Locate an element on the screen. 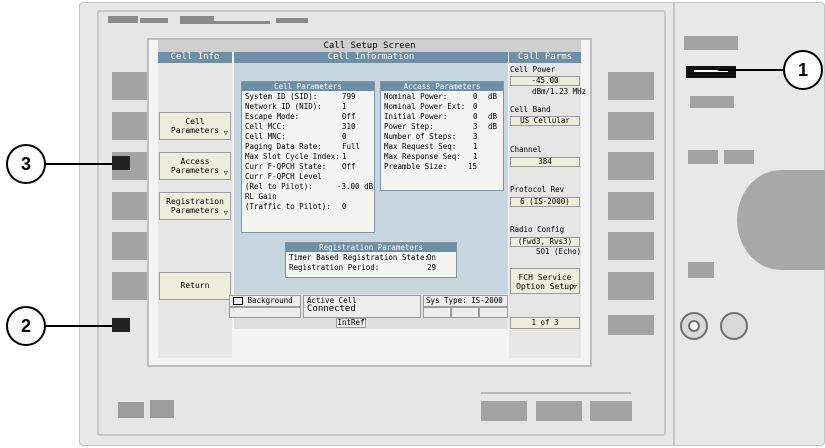 The image size is (825, 448). callout-1-leader is located at coordinates (750, 70).